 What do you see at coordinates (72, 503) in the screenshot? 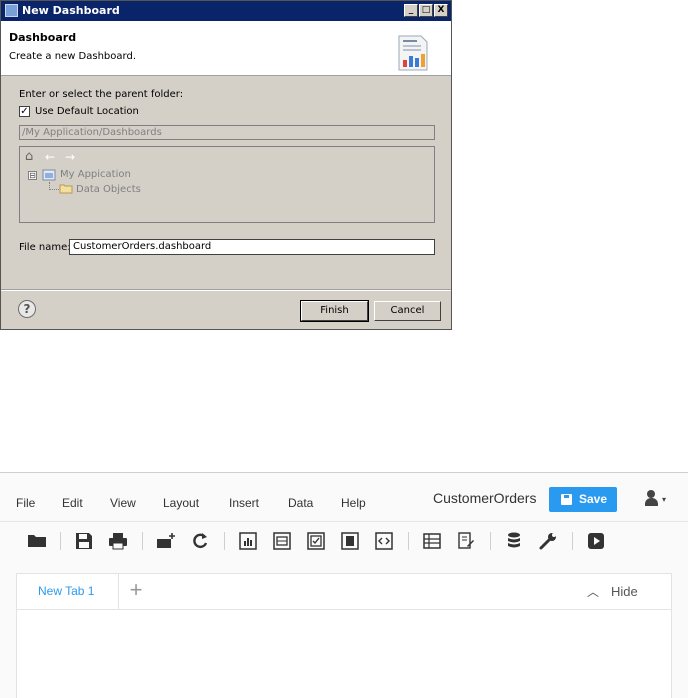
I see `menu-edit: Edit` at bounding box center [72, 503].